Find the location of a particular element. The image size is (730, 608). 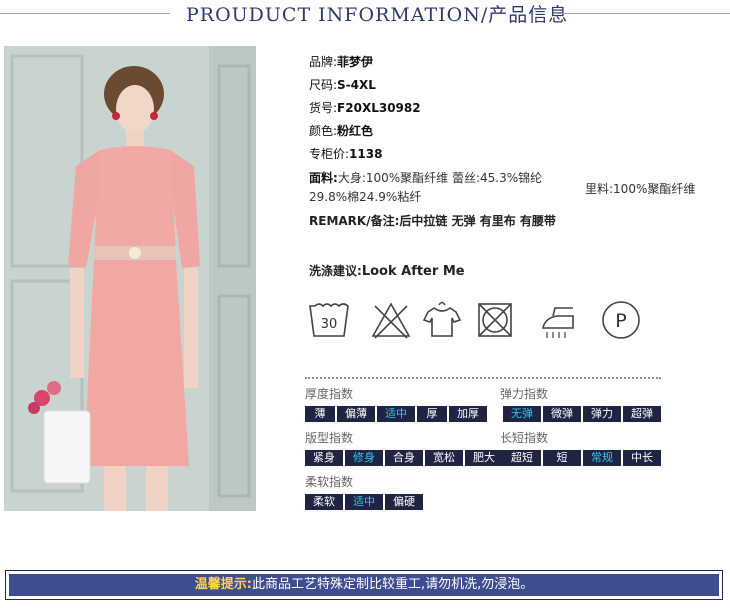

fit-option-selected: 修身 is located at coordinates (364, 458).